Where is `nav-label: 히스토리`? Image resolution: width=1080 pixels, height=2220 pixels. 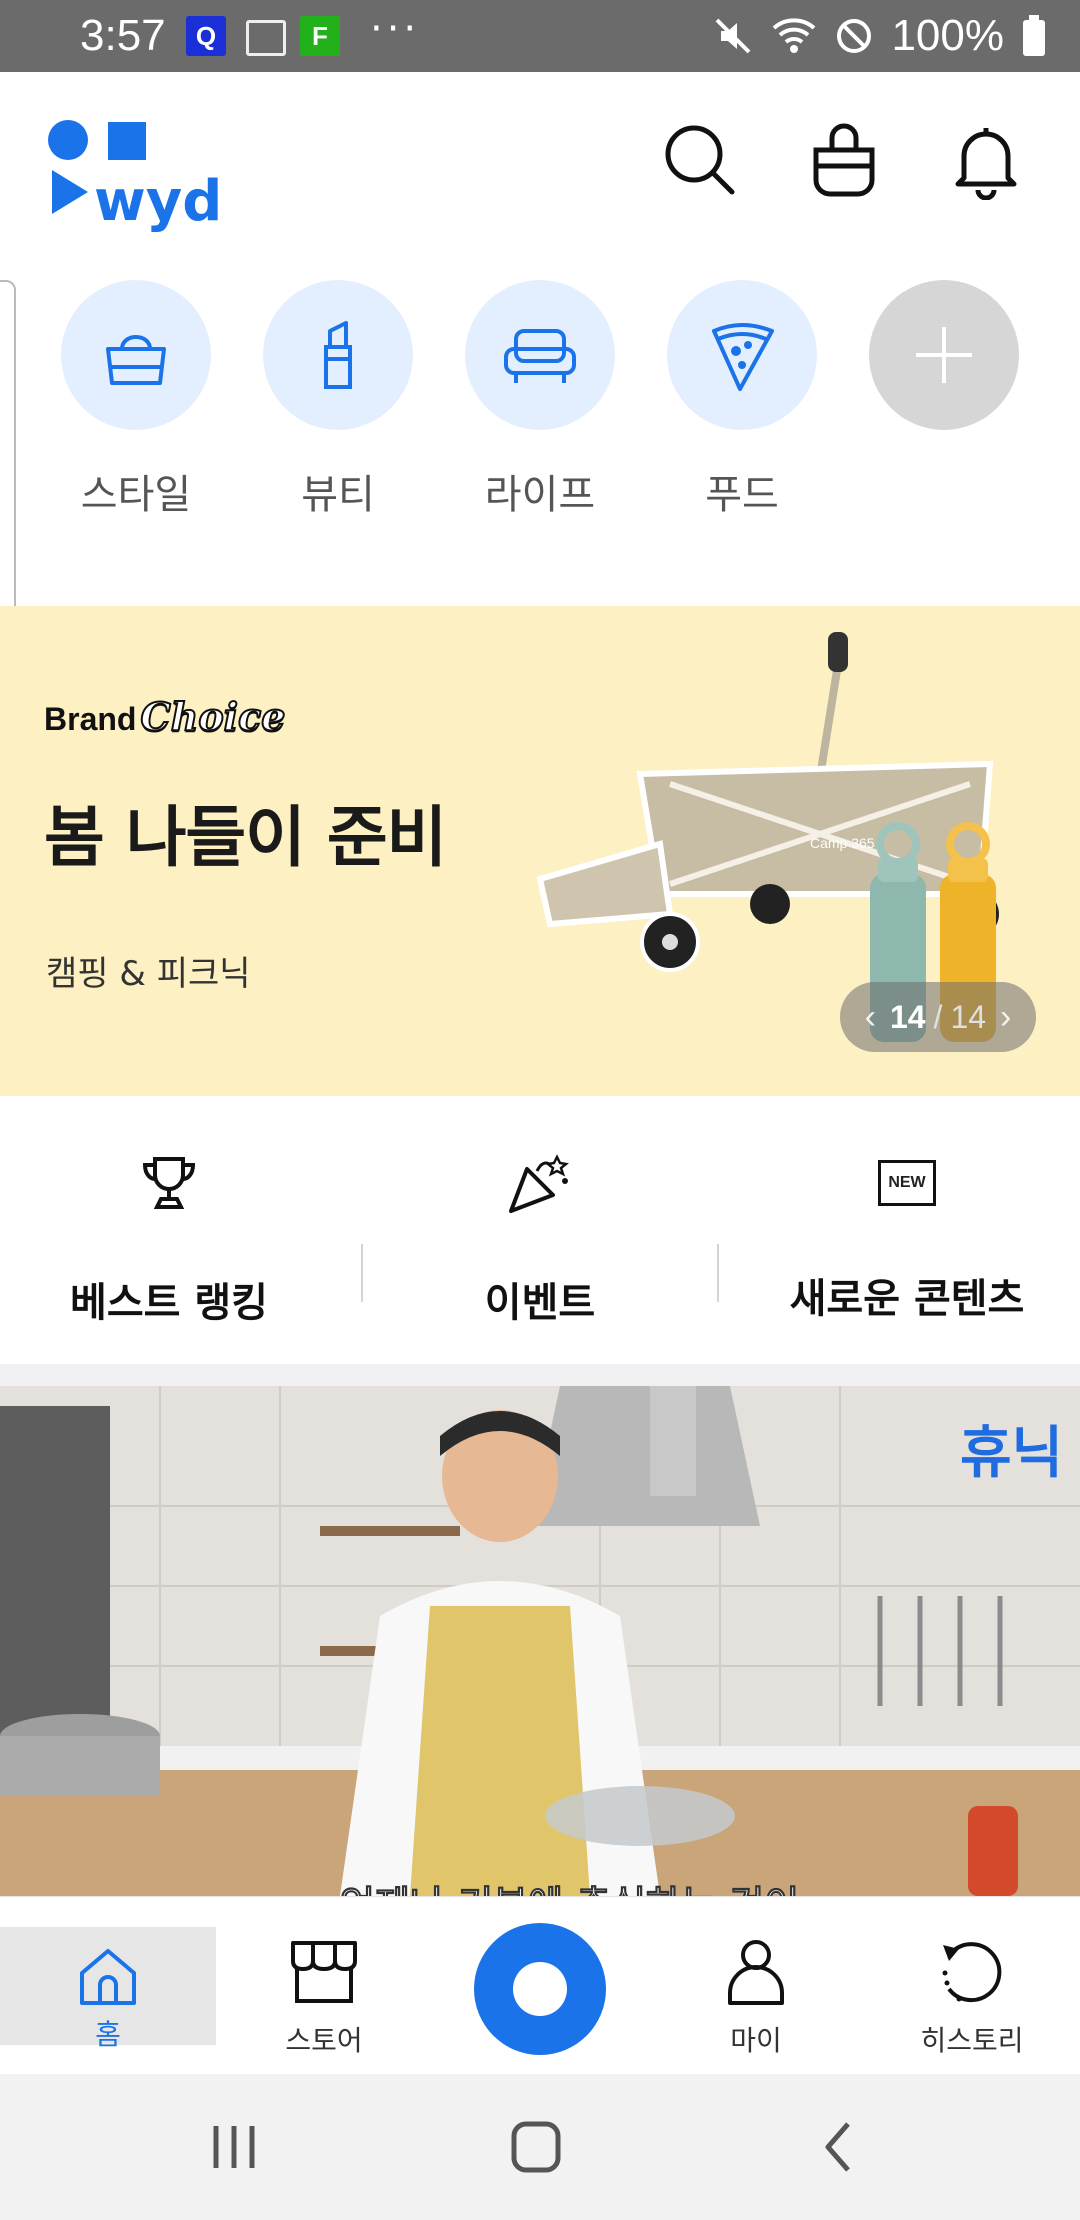
nav-label: 히스토리 is located at coordinates (972, 2040).